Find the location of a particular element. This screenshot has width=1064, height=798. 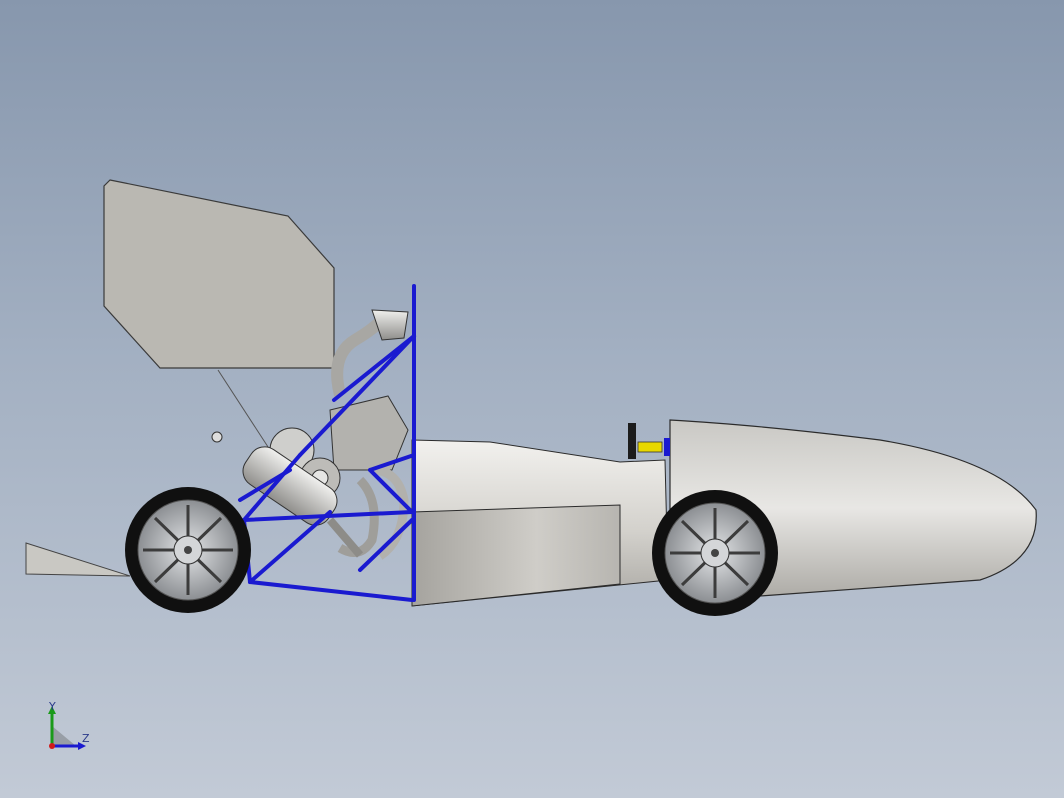

rear-diffuser is located at coordinates (78, 559).